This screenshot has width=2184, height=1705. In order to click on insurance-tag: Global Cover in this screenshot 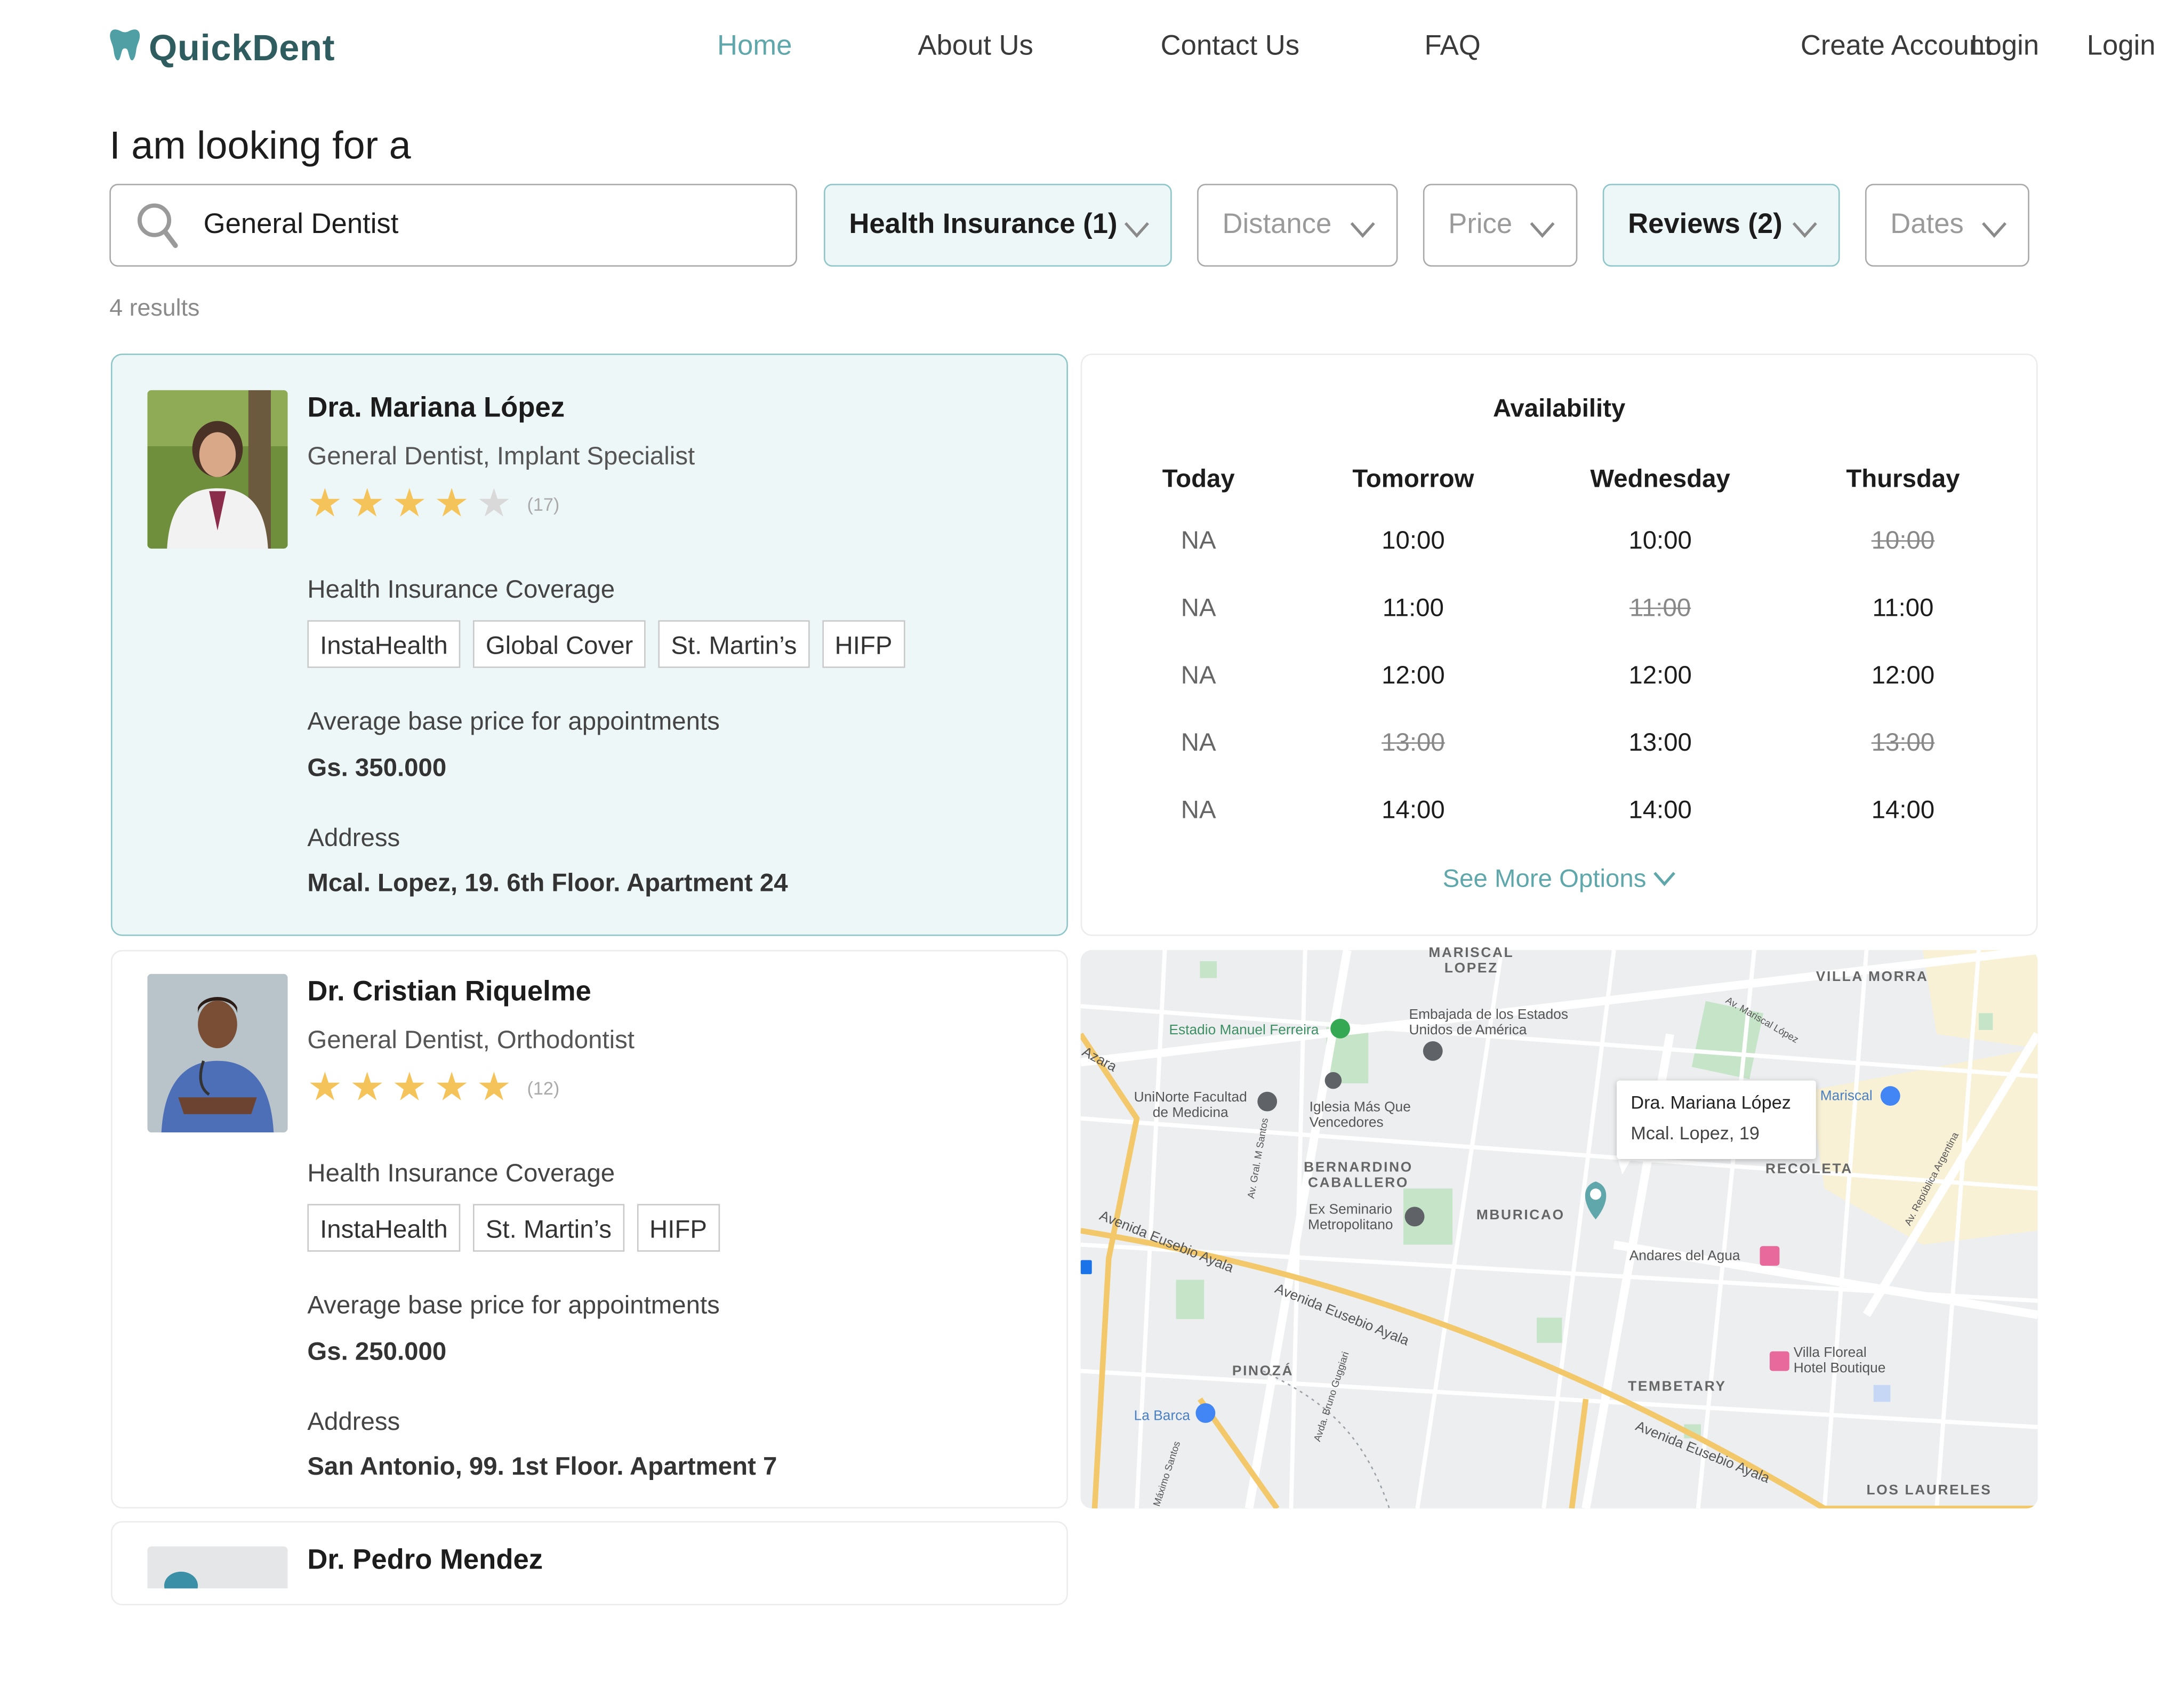, I will do `click(559, 644)`.